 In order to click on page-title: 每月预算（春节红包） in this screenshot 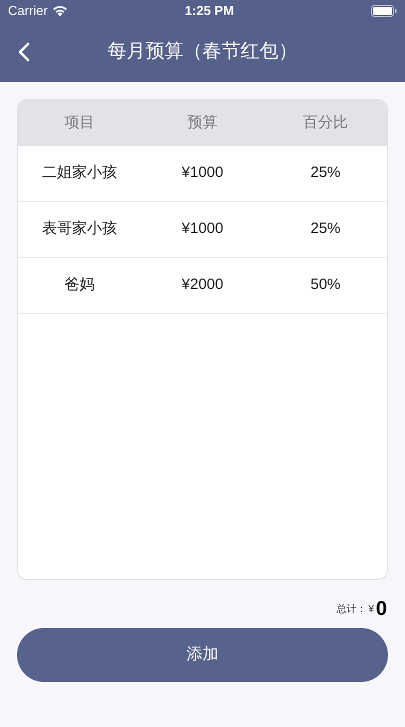, I will do `click(203, 51)`.